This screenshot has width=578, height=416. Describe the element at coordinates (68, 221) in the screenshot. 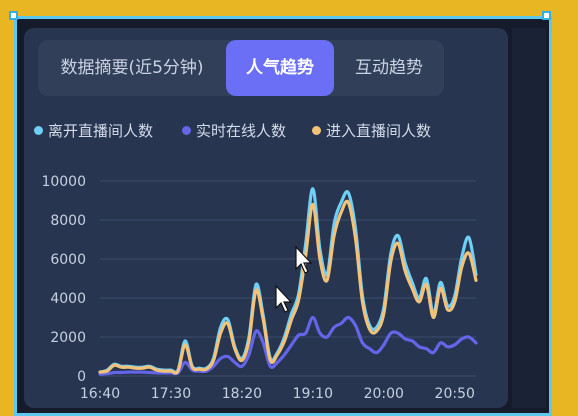

I see `y-tick-label: 8000` at that location.